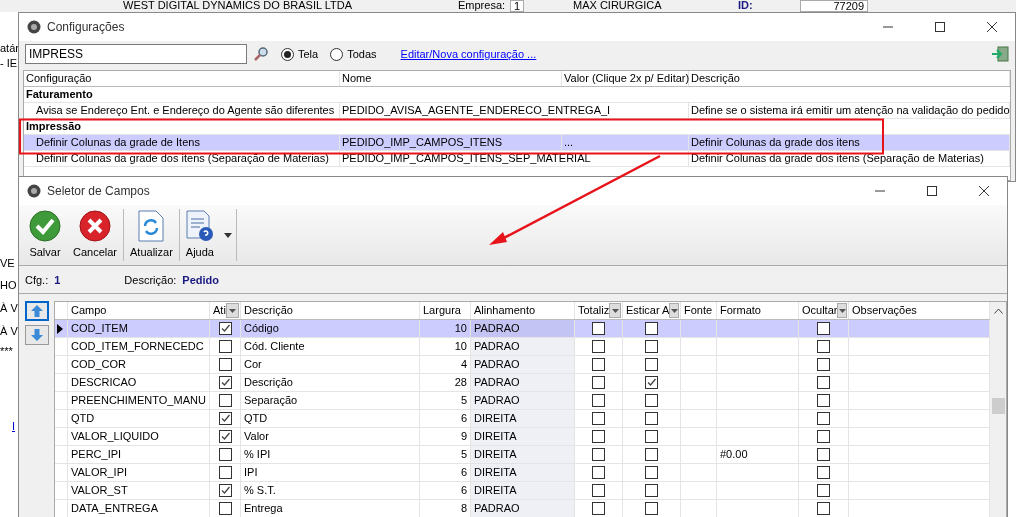  What do you see at coordinates (227, 235) in the screenshot?
I see `caret-icon` at bounding box center [227, 235].